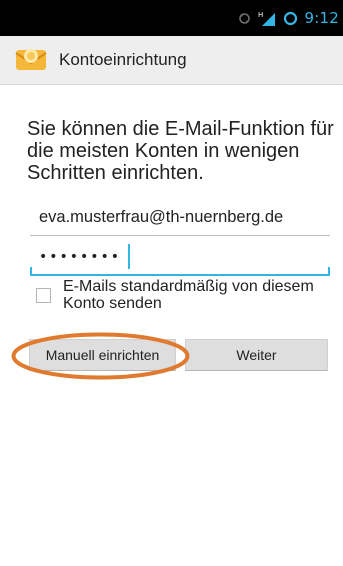 The height and width of the screenshot is (566, 343). Describe the element at coordinates (244, 18) in the screenshot. I see `sync-icon` at that location.